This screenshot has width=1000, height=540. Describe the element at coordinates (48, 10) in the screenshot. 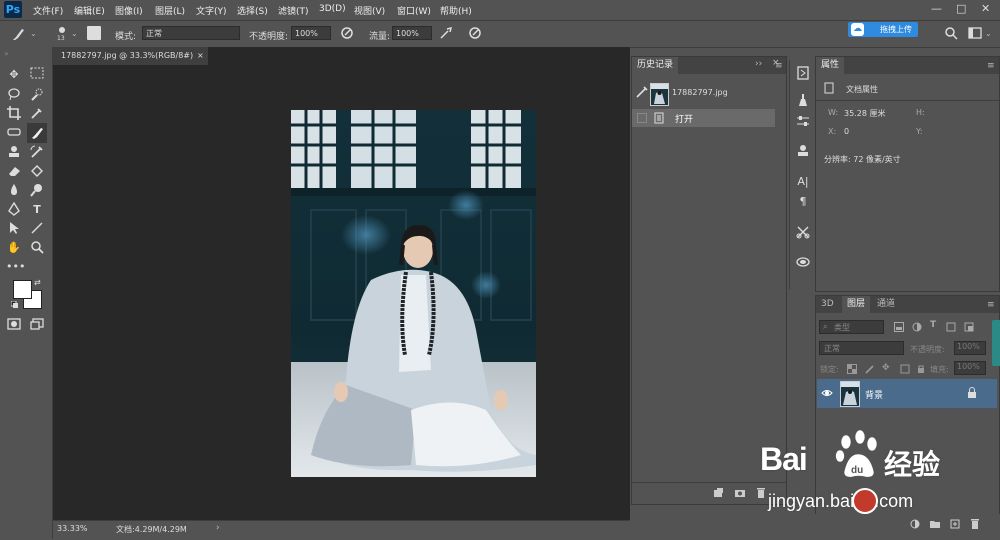

I see `menu-file: 文件(F)` at that location.